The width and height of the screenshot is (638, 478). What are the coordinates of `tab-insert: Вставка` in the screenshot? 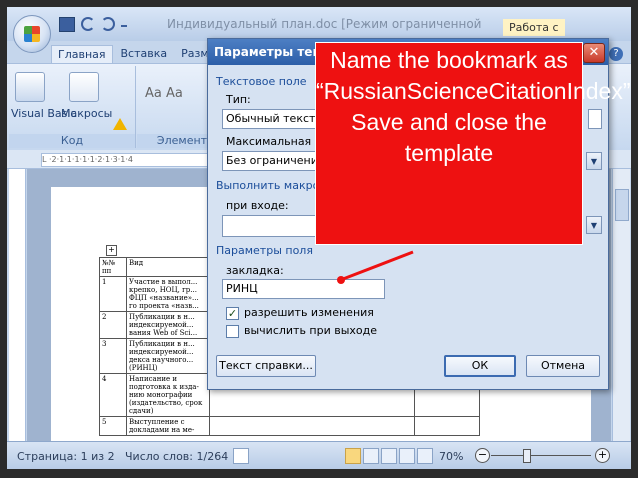 It's located at (144, 54).